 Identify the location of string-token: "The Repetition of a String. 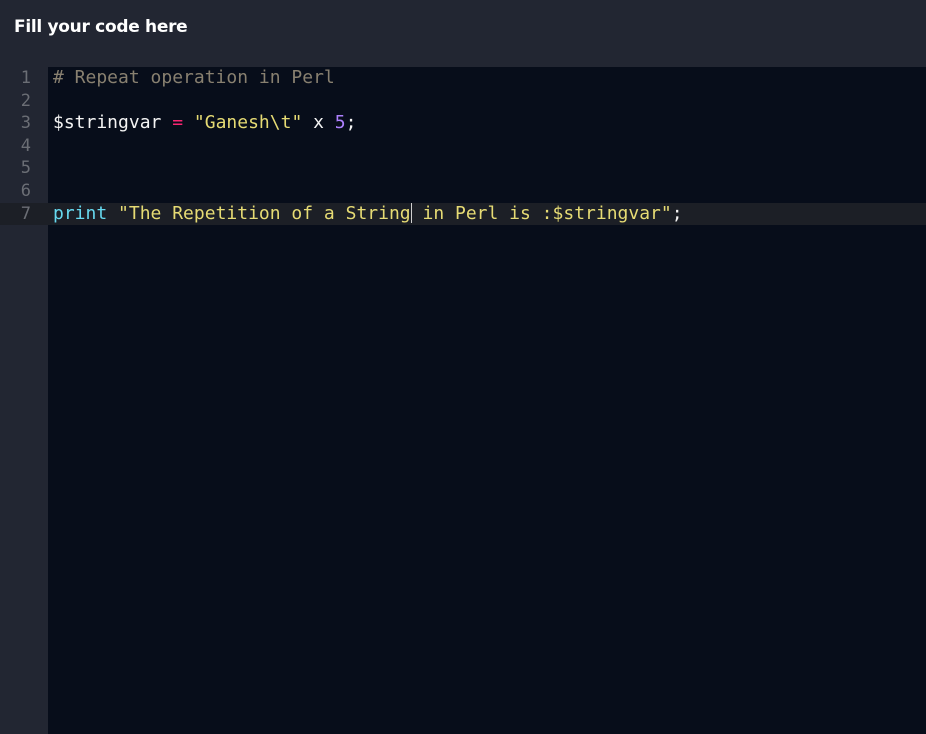
(264, 213).